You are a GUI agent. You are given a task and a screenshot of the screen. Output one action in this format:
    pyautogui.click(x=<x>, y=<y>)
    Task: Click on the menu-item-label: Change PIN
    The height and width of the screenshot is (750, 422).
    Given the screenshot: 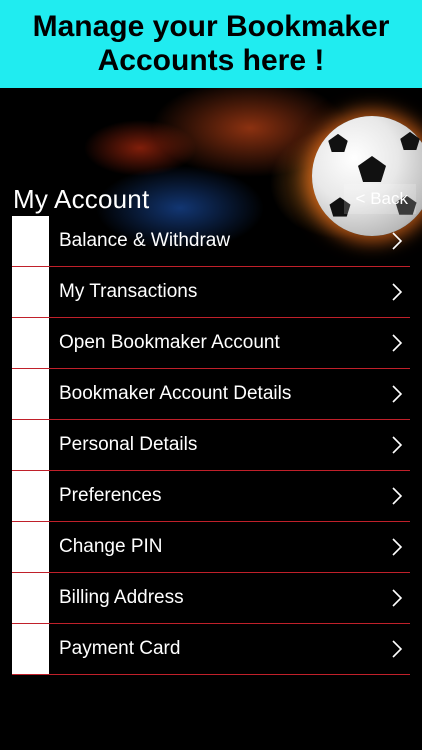 What is the action you would take?
    pyautogui.click(x=111, y=546)
    